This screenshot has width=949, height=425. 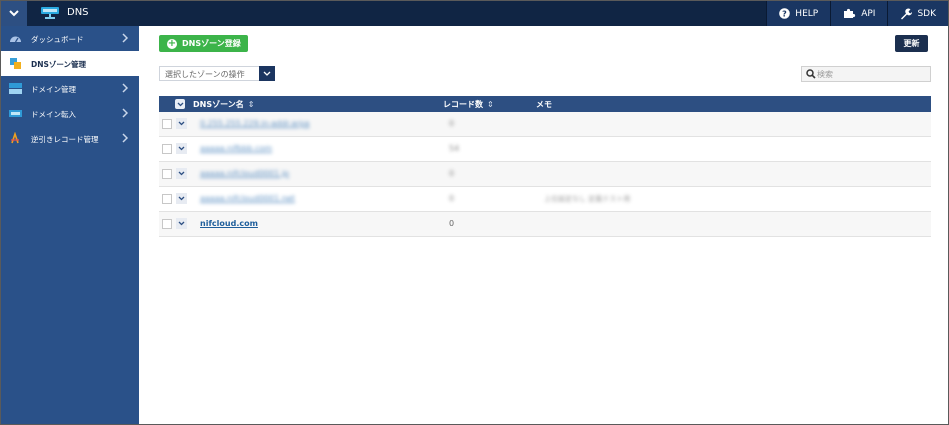 What do you see at coordinates (65, 139) in the screenshot?
I see `sidebar-item-label: 逆引きレコード管理` at bounding box center [65, 139].